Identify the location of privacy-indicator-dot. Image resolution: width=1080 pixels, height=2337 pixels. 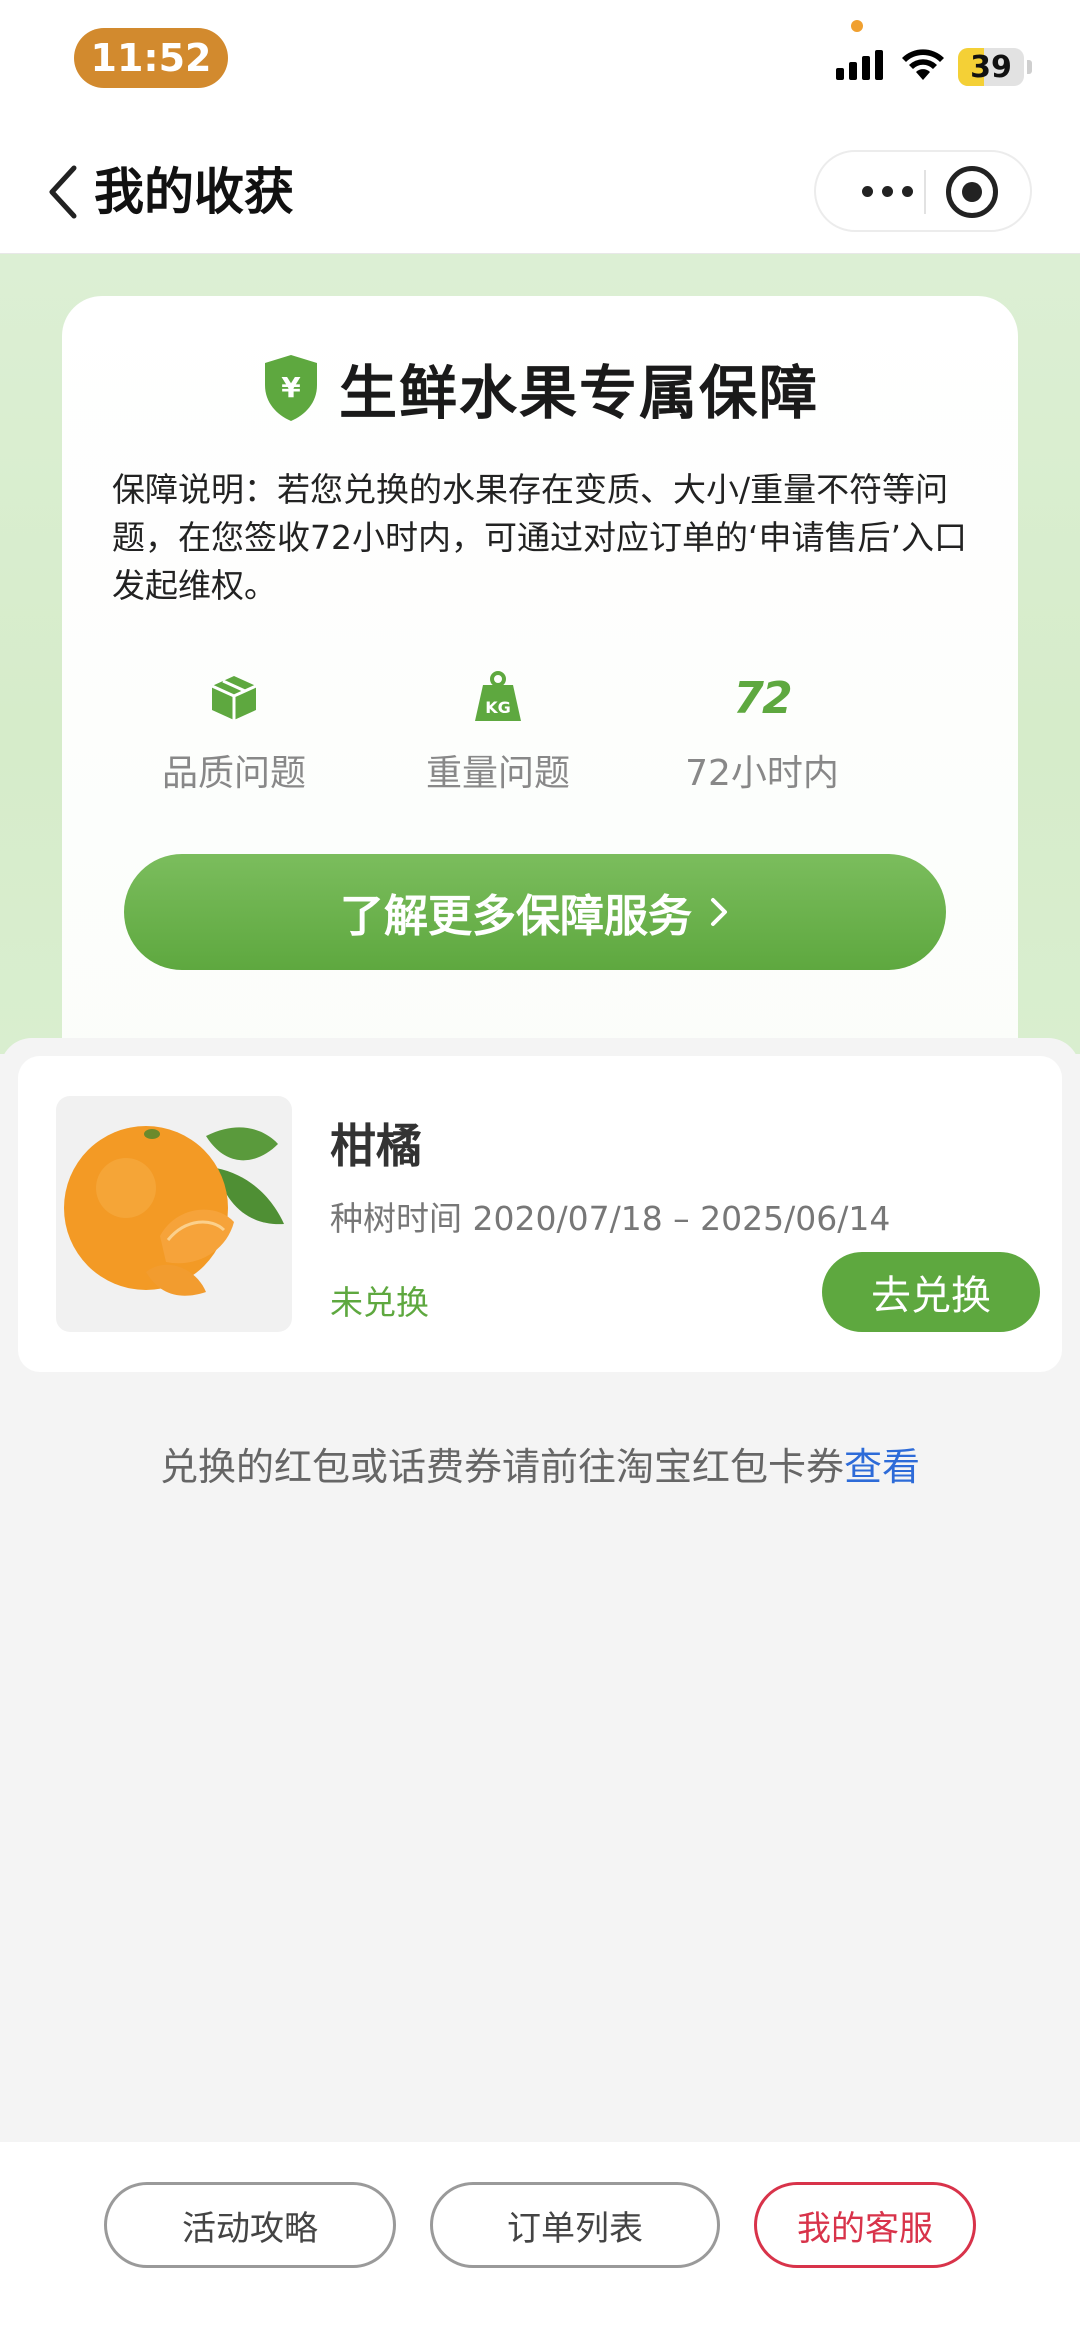
(857, 26).